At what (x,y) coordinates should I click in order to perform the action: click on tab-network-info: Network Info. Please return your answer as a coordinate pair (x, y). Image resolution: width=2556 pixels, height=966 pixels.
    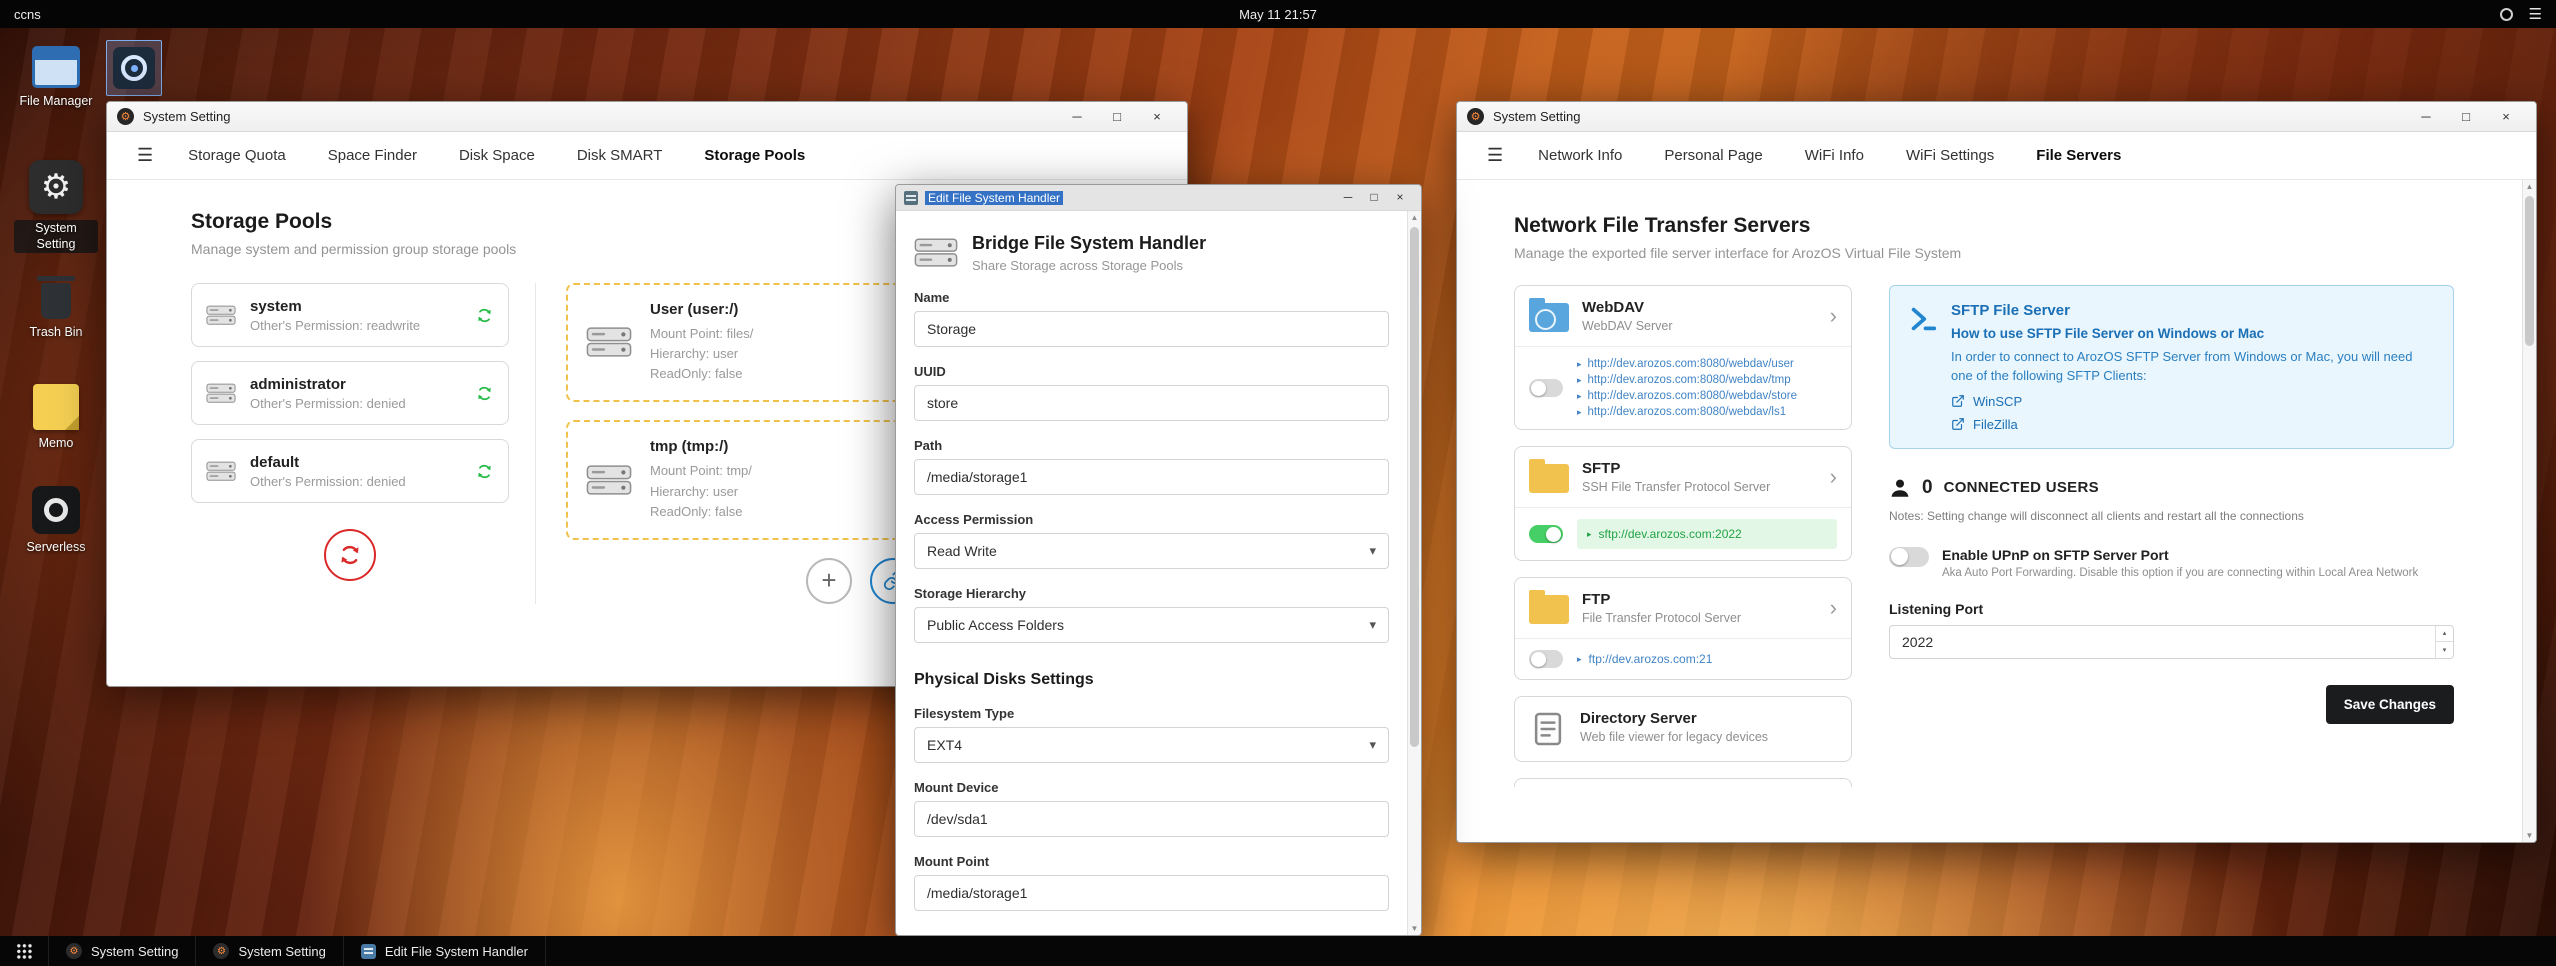
    Looking at the image, I should click on (1580, 155).